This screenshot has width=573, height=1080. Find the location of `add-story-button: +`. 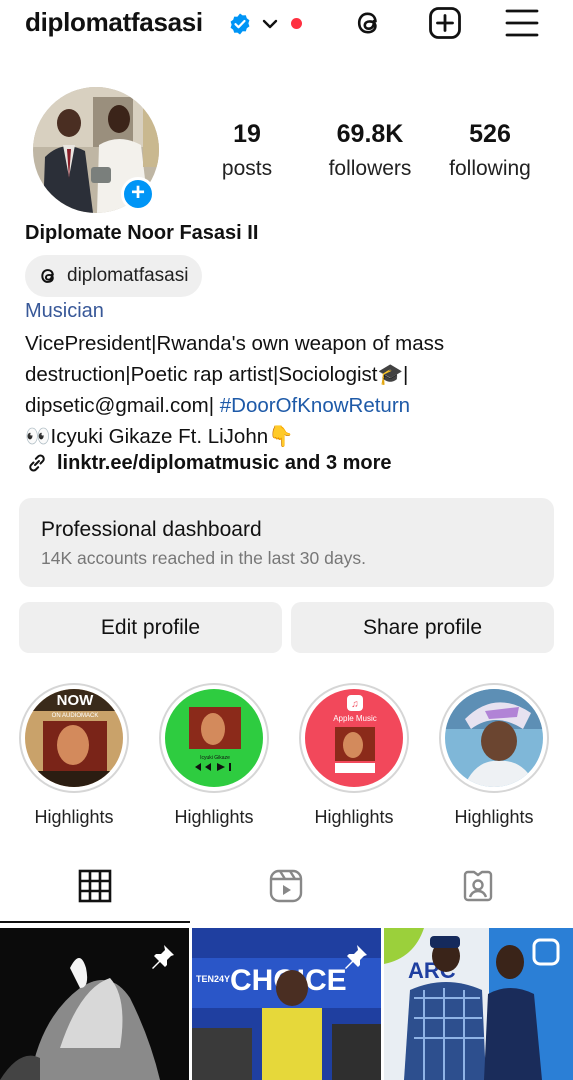

add-story-button: + is located at coordinates (138, 194).